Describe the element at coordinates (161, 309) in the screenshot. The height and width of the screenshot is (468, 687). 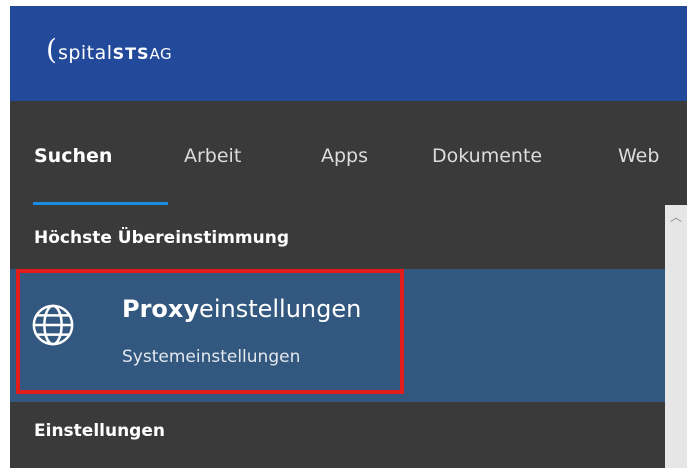
I see `result-title-highlight: Proxy` at that location.